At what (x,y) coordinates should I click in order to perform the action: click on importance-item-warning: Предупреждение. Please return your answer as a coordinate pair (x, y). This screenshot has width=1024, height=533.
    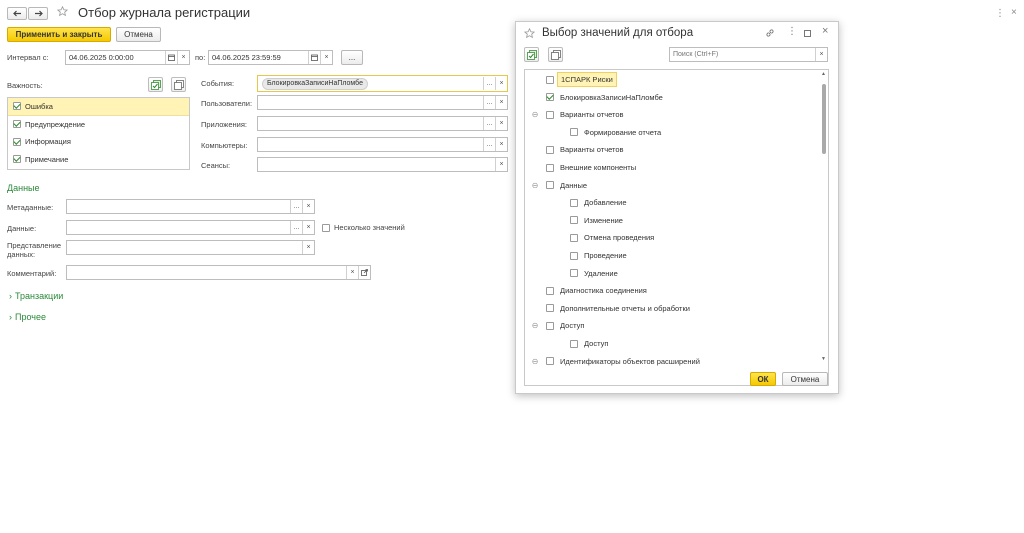
    Looking at the image, I should click on (98, 125).